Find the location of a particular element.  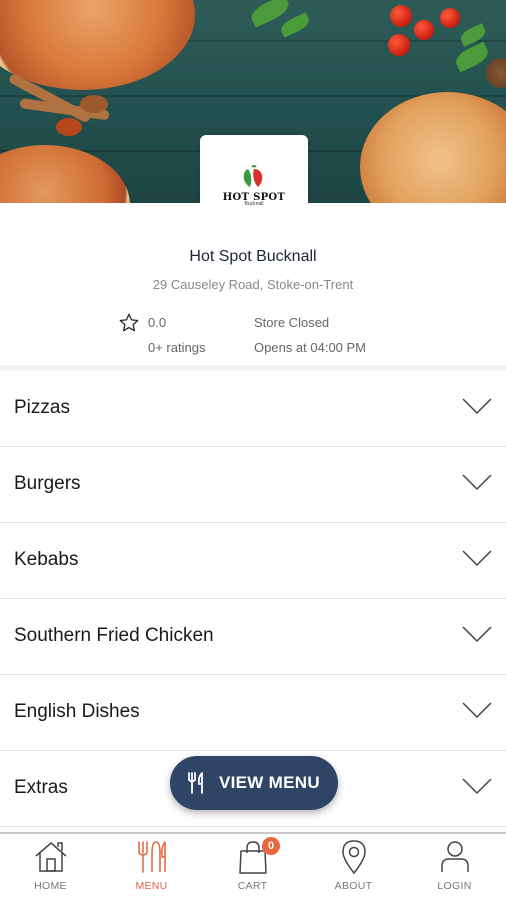

tab-label: CART is located at coordinates (252, 886).